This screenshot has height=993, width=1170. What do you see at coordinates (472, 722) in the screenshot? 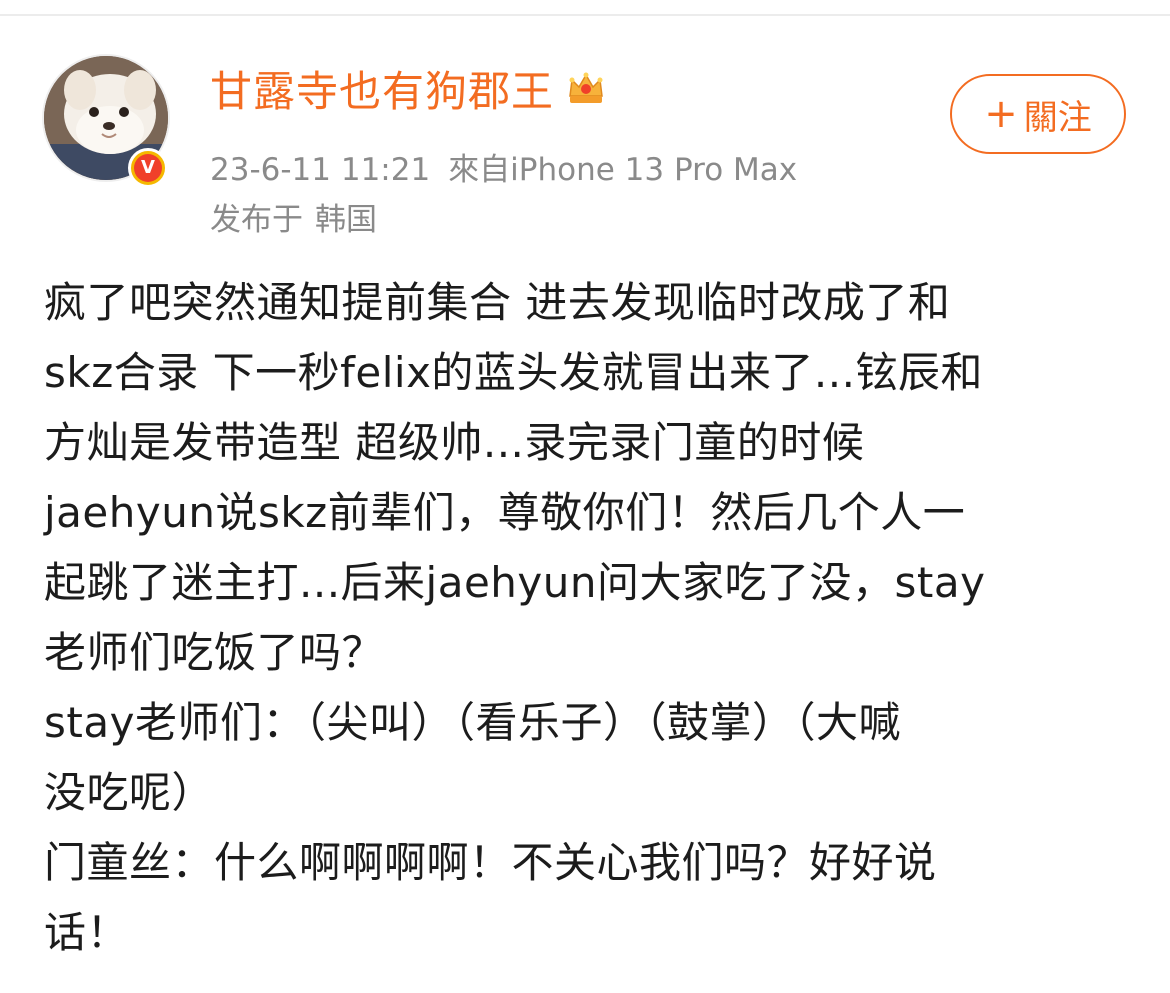
I see `post-text-line: stay老师们：（尖叫）（看乐子）（鼓掌）（大喊` at bounding box center [472, 722].